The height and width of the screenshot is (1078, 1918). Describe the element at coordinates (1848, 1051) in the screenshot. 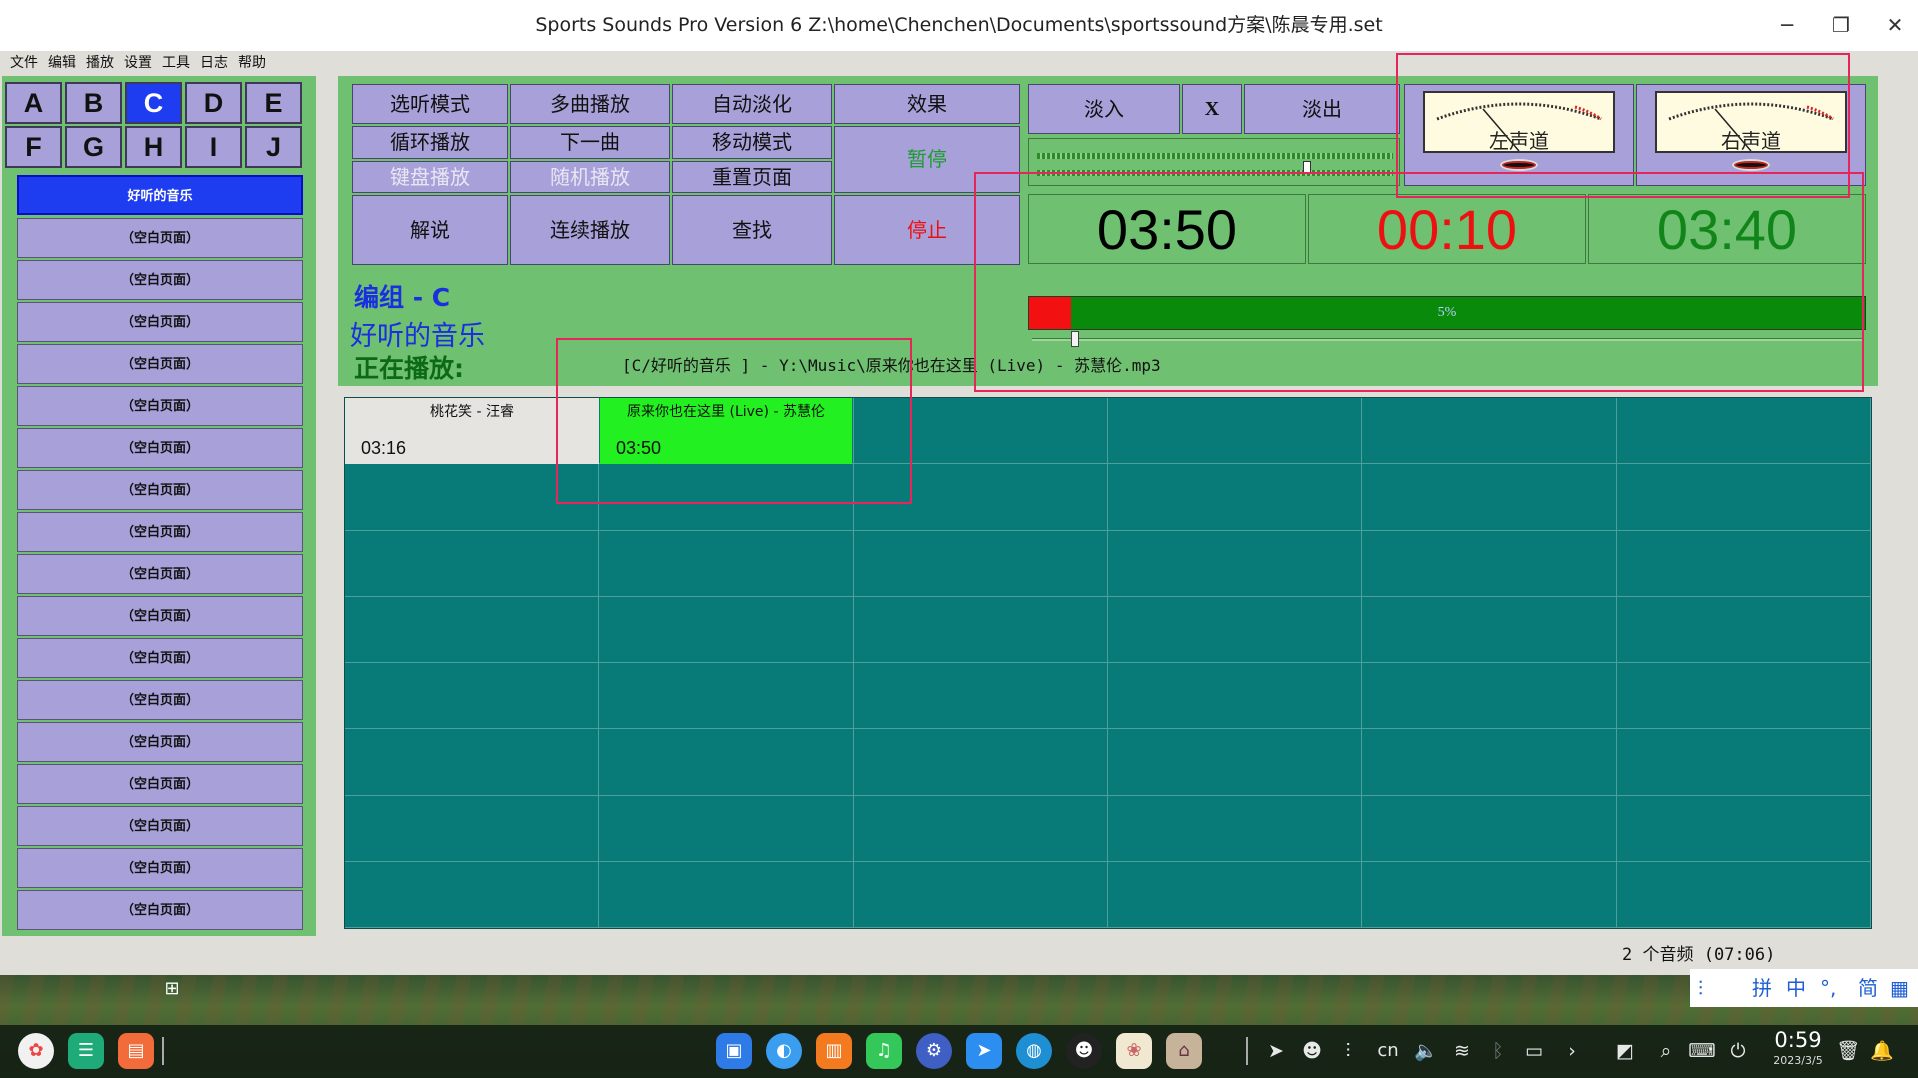

I see `trash-icon: 🗑` at that location.